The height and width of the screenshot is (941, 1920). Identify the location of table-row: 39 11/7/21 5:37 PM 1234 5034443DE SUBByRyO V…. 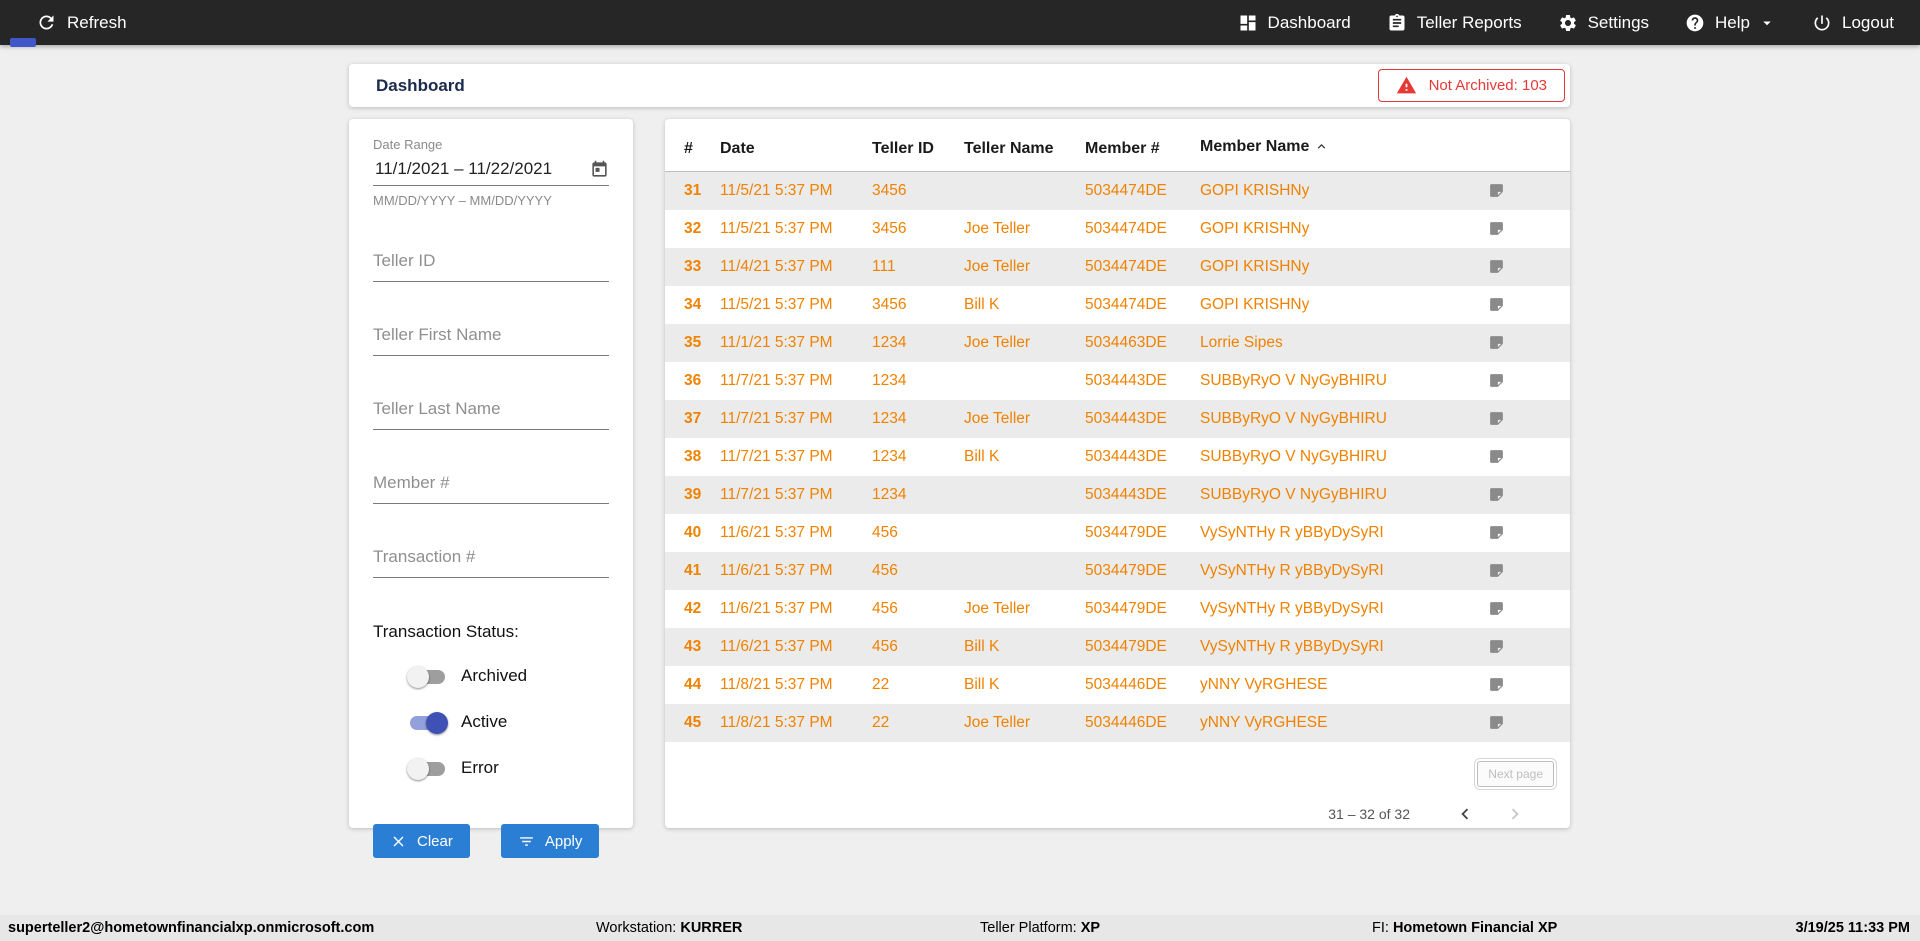
(1117, 494).